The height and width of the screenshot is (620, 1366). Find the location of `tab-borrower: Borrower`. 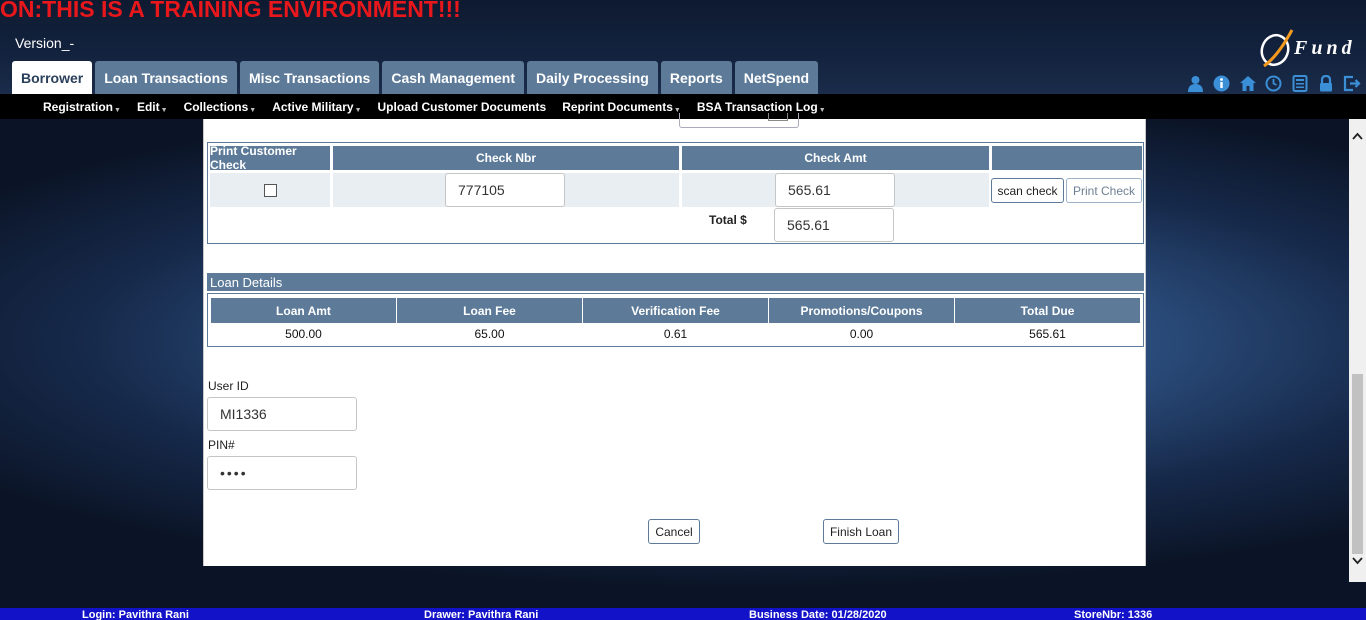

tab-borrower: Borrower is located at coordinates (52, 77).